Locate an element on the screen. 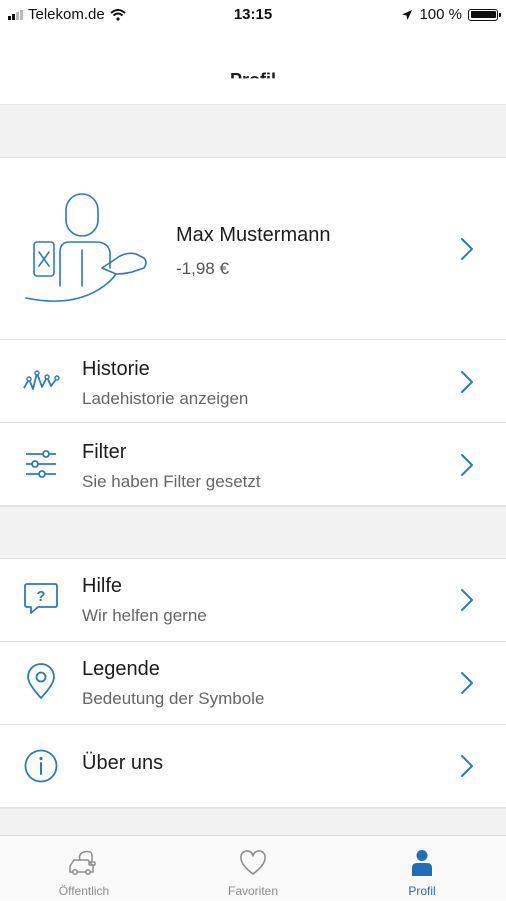 The image size is (506, 901). person-icon is located at coordinates (422, 863).